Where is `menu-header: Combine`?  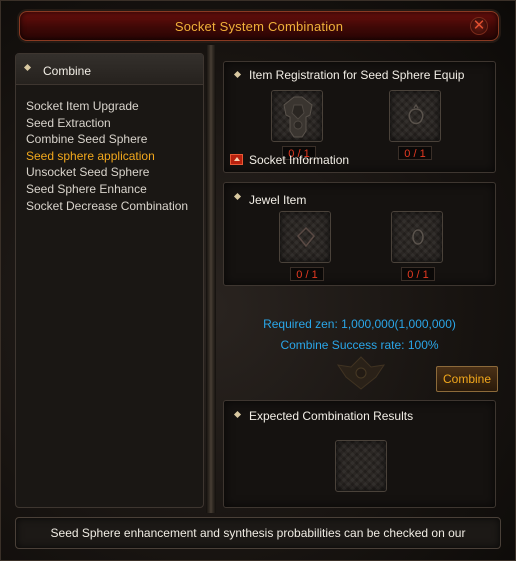
menu-header: Combine is located at coordinates (109, 69).